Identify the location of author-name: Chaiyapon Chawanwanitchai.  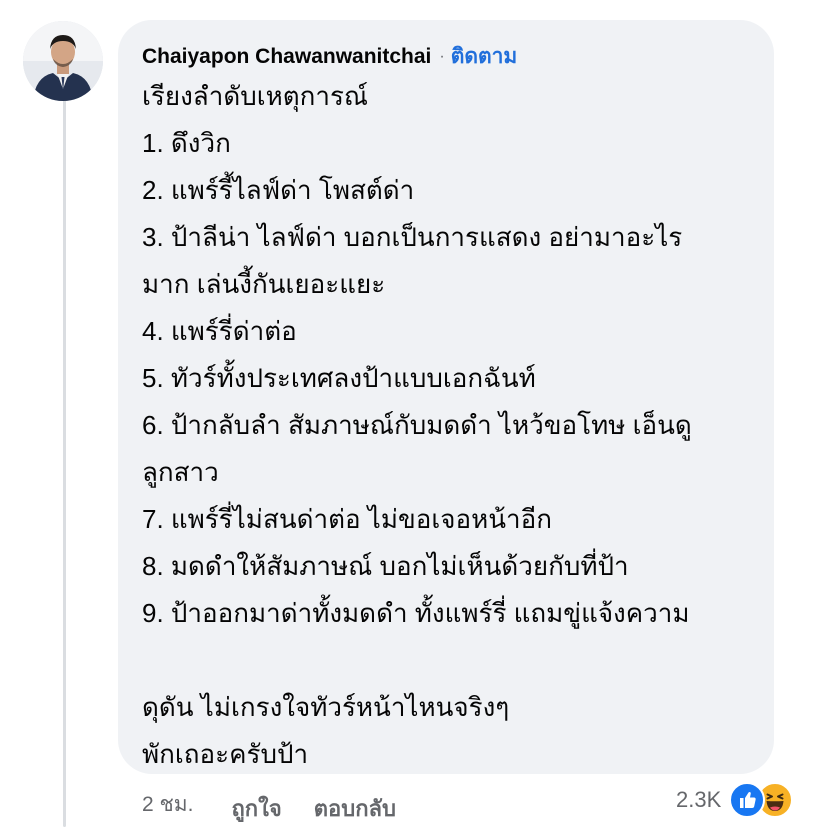
(286, 57).